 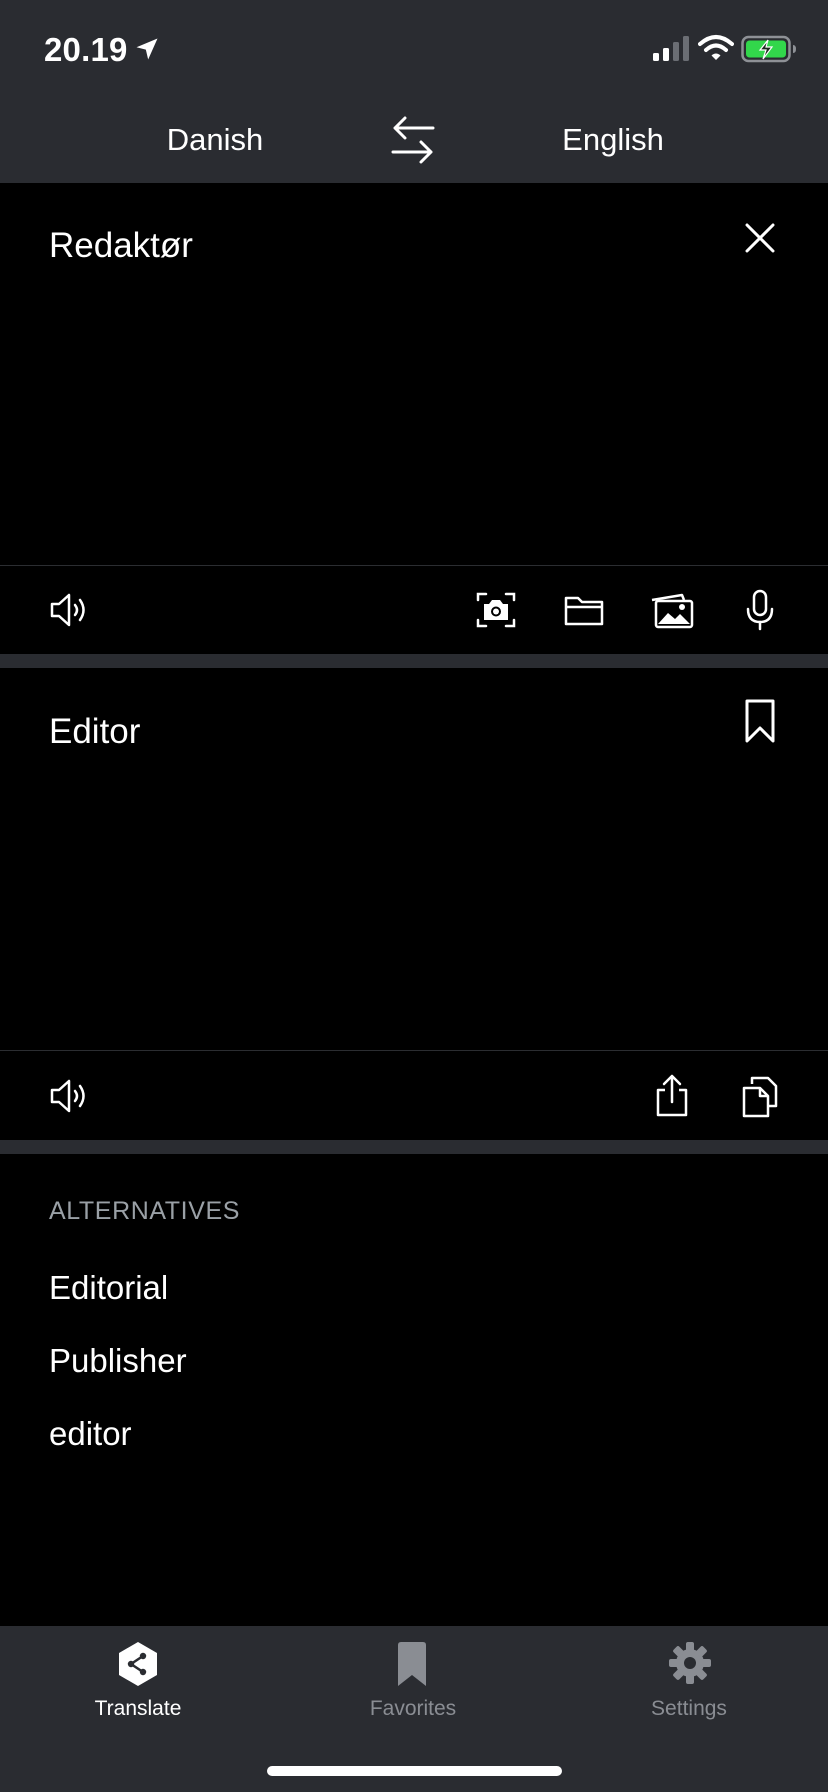 I want to click on source-text-input: Redaktør, so click(x=121, y=246).